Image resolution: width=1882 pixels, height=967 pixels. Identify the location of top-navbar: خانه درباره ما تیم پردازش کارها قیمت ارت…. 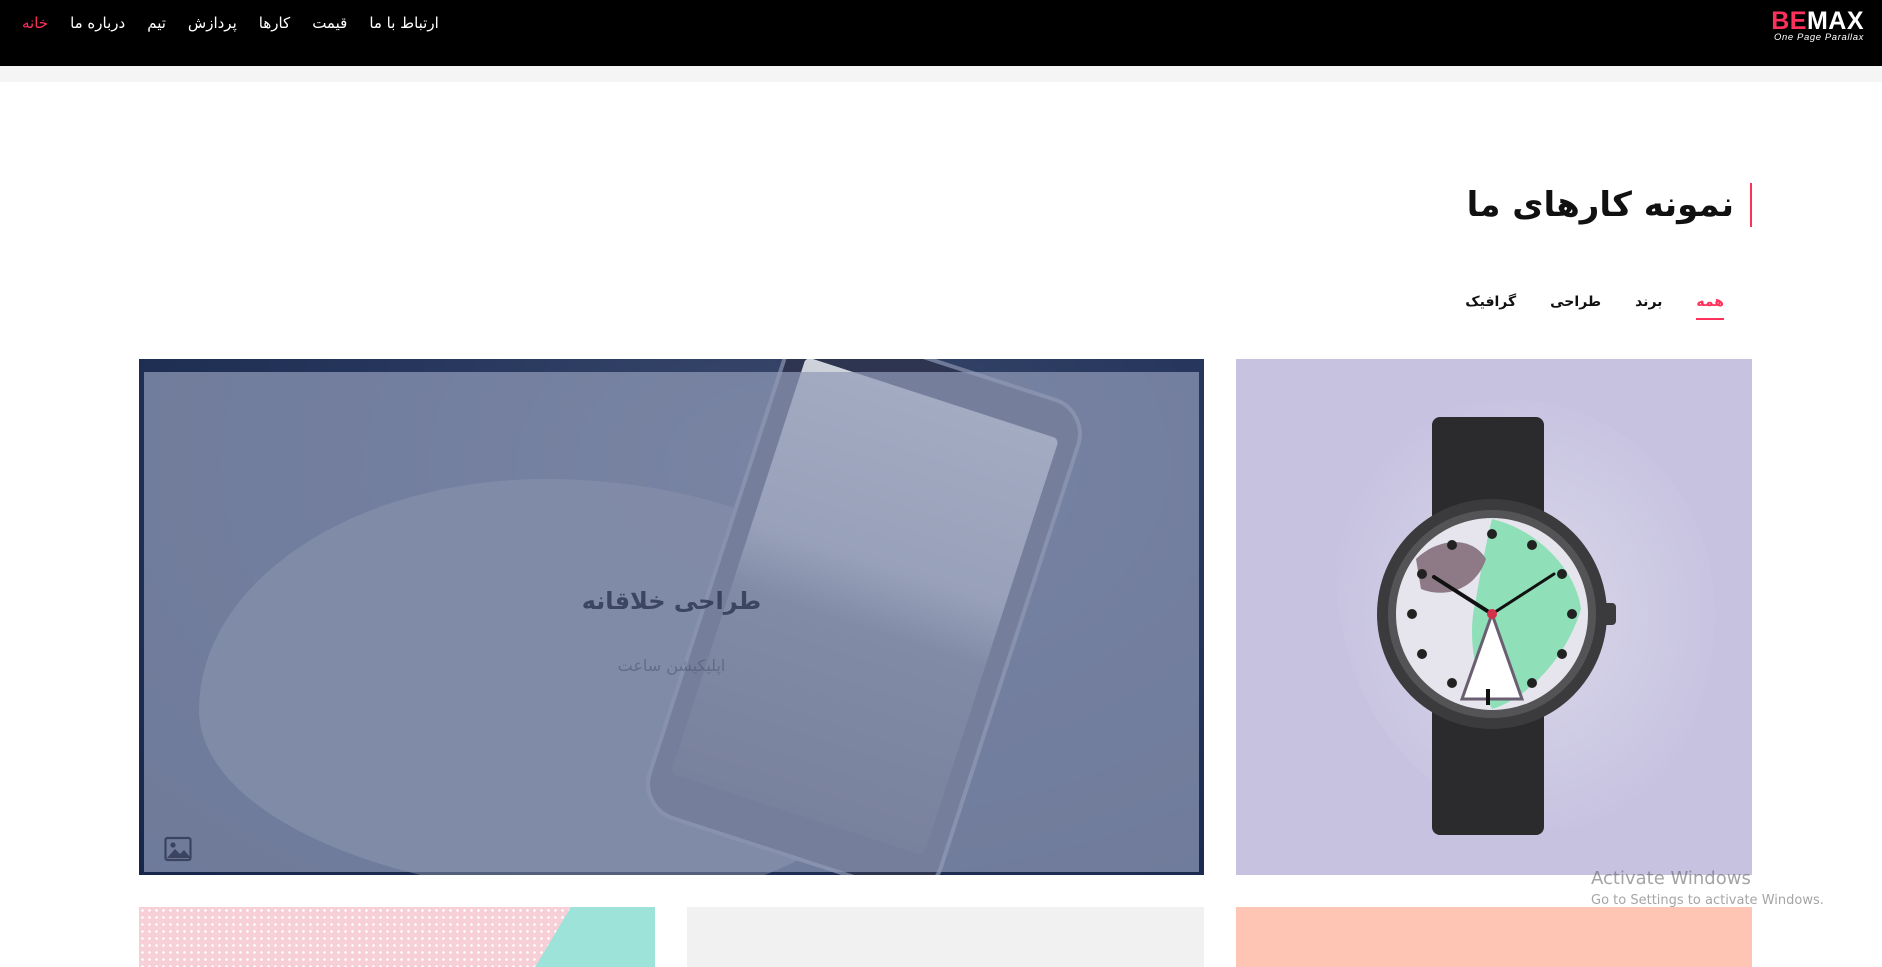
(941, 33).